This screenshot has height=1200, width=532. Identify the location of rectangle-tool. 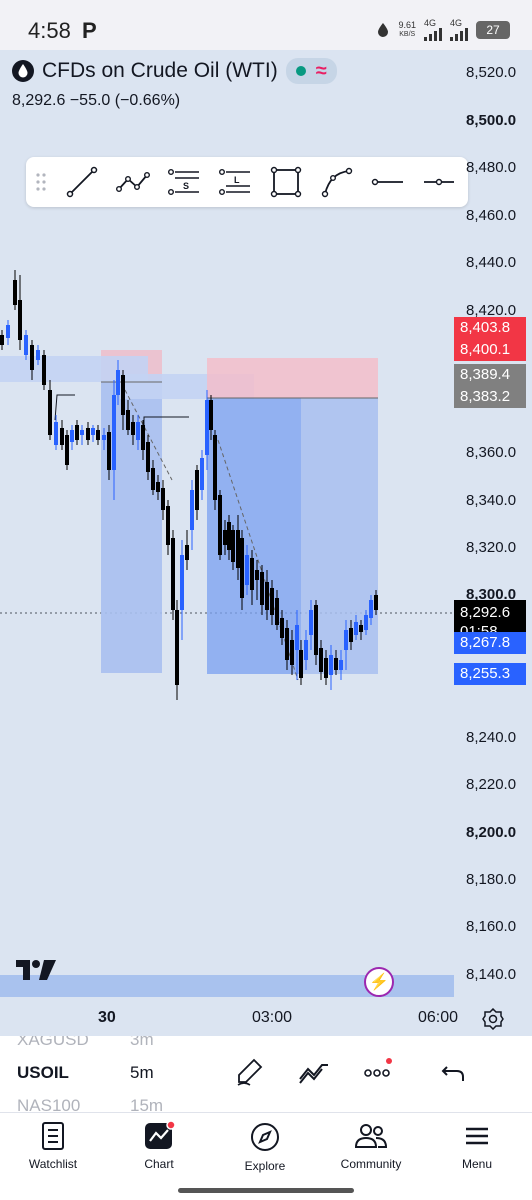
(285, 182).